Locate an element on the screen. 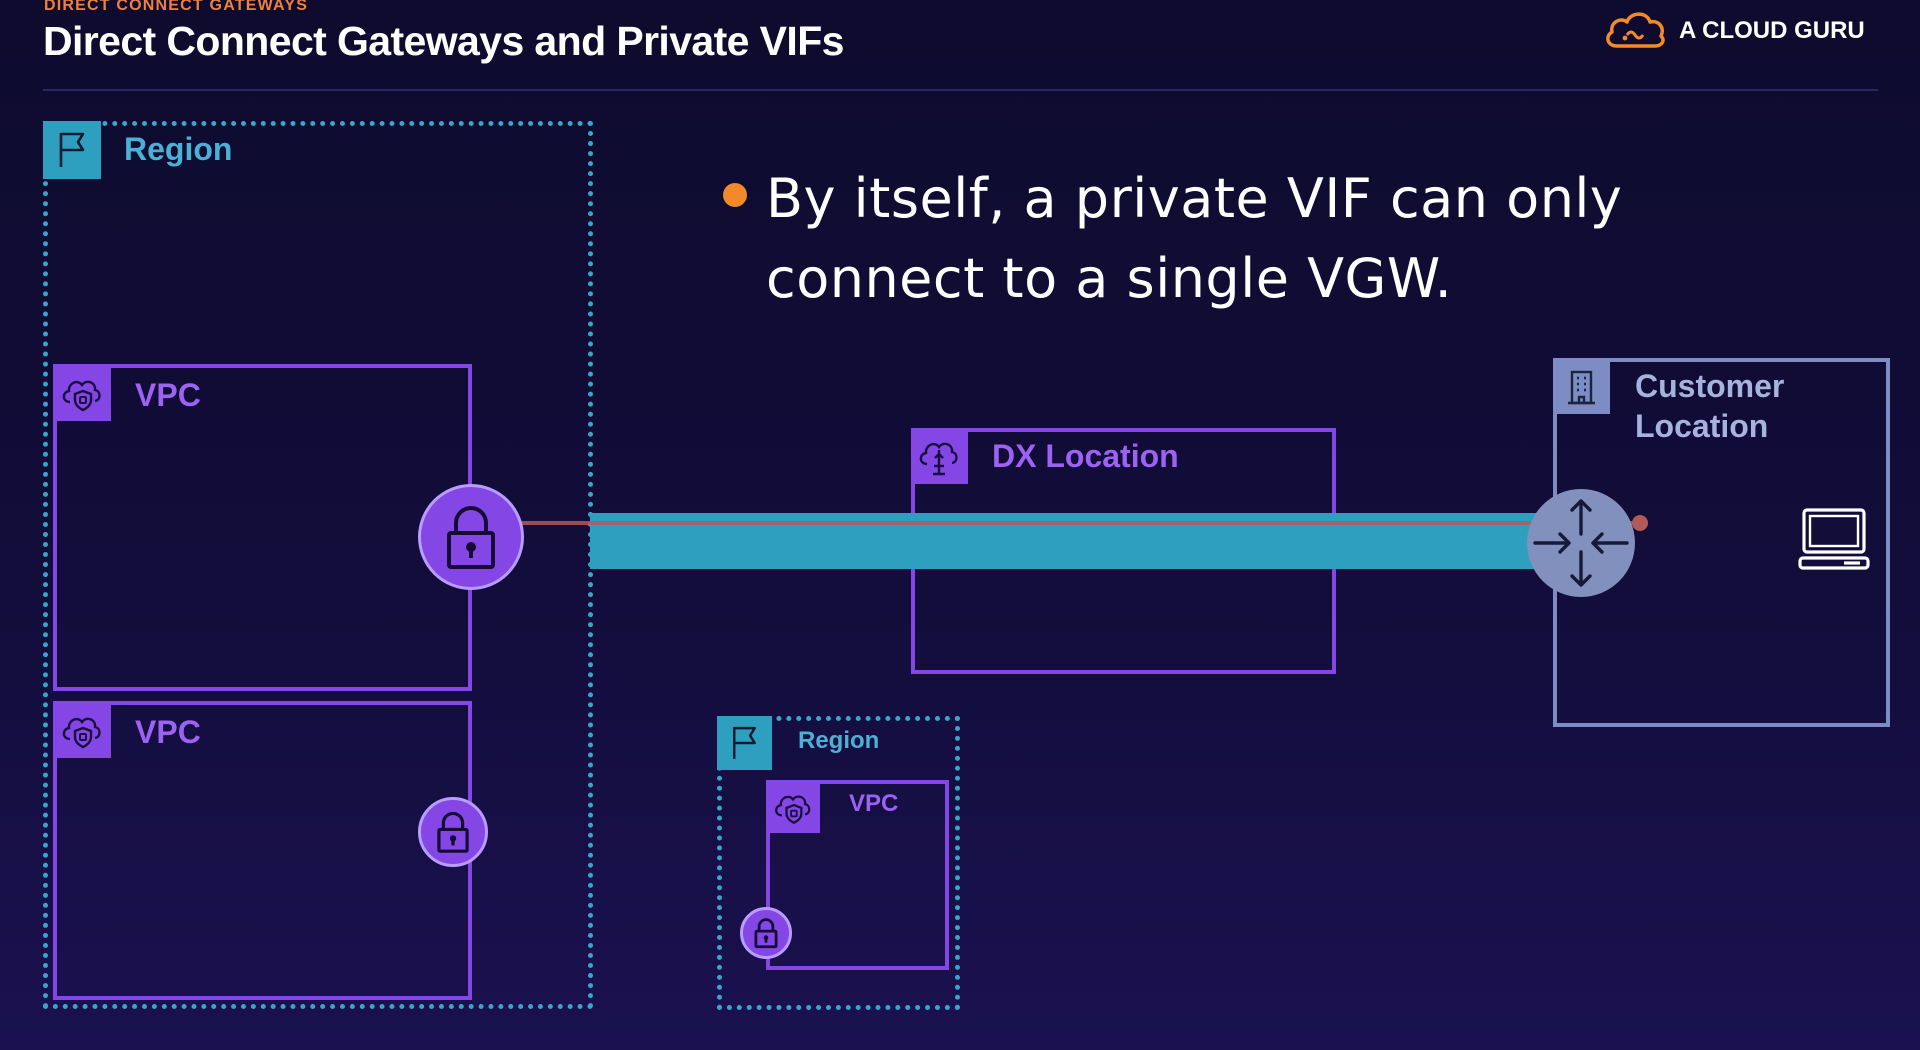  vpc-small-label: VPC is located at coordinates (874, 803).